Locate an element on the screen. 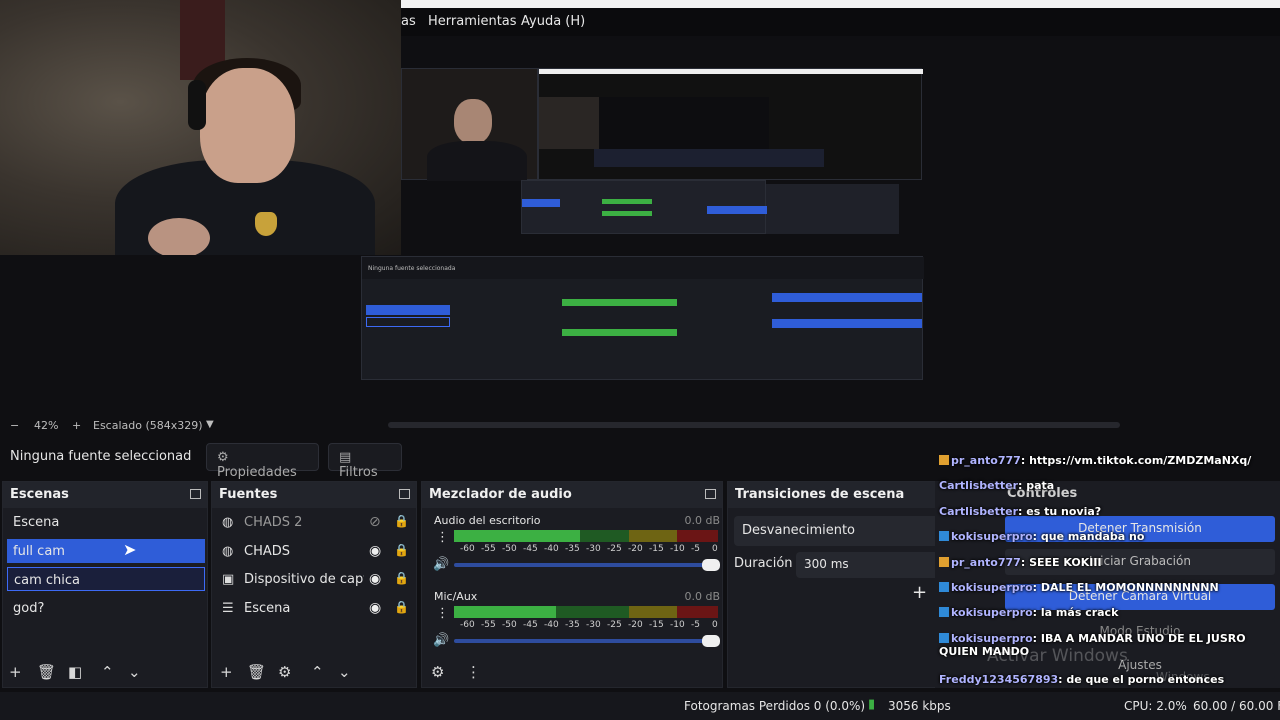 This screenshot has width=1280, height=720. tick-label: -15 is located at coordinates (656, 625).